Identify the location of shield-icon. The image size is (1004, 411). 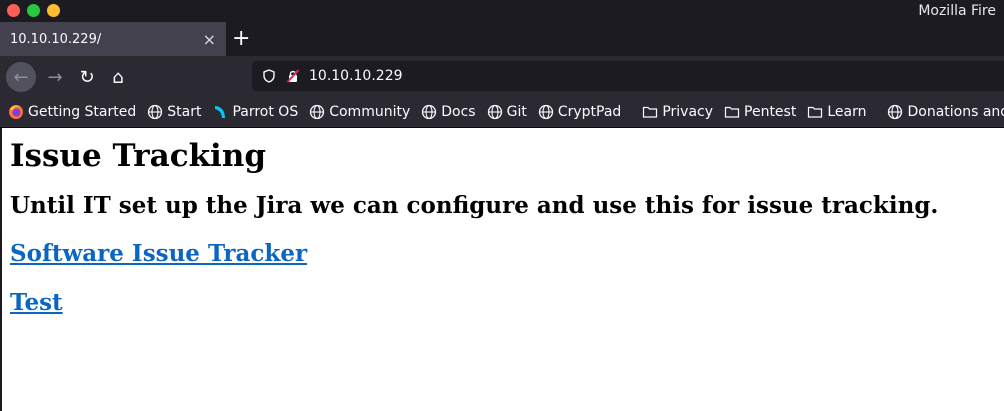
(269, 76).